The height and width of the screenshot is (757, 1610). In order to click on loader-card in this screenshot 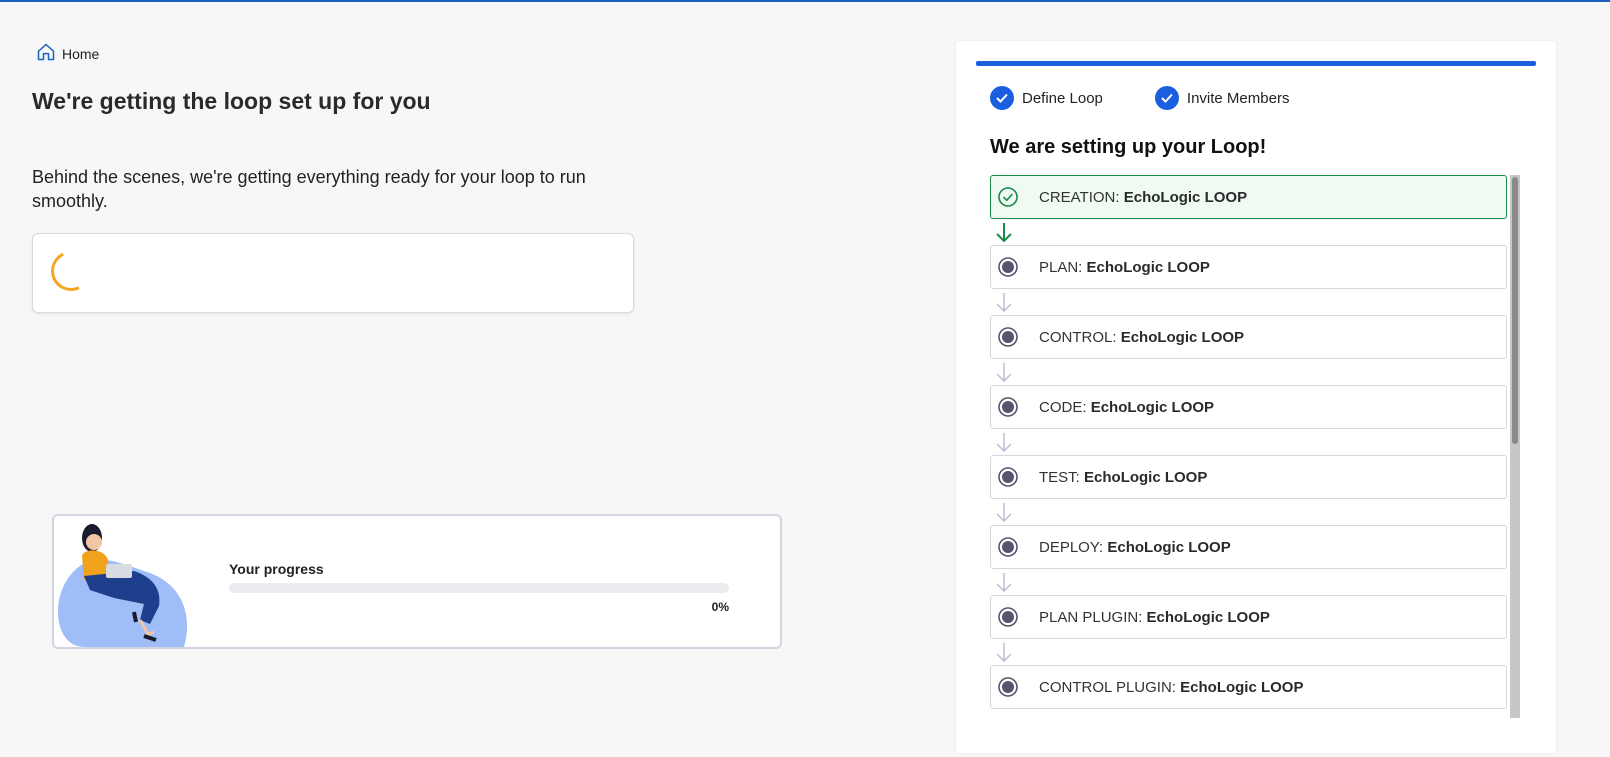, I will do `click(333, 273)`.